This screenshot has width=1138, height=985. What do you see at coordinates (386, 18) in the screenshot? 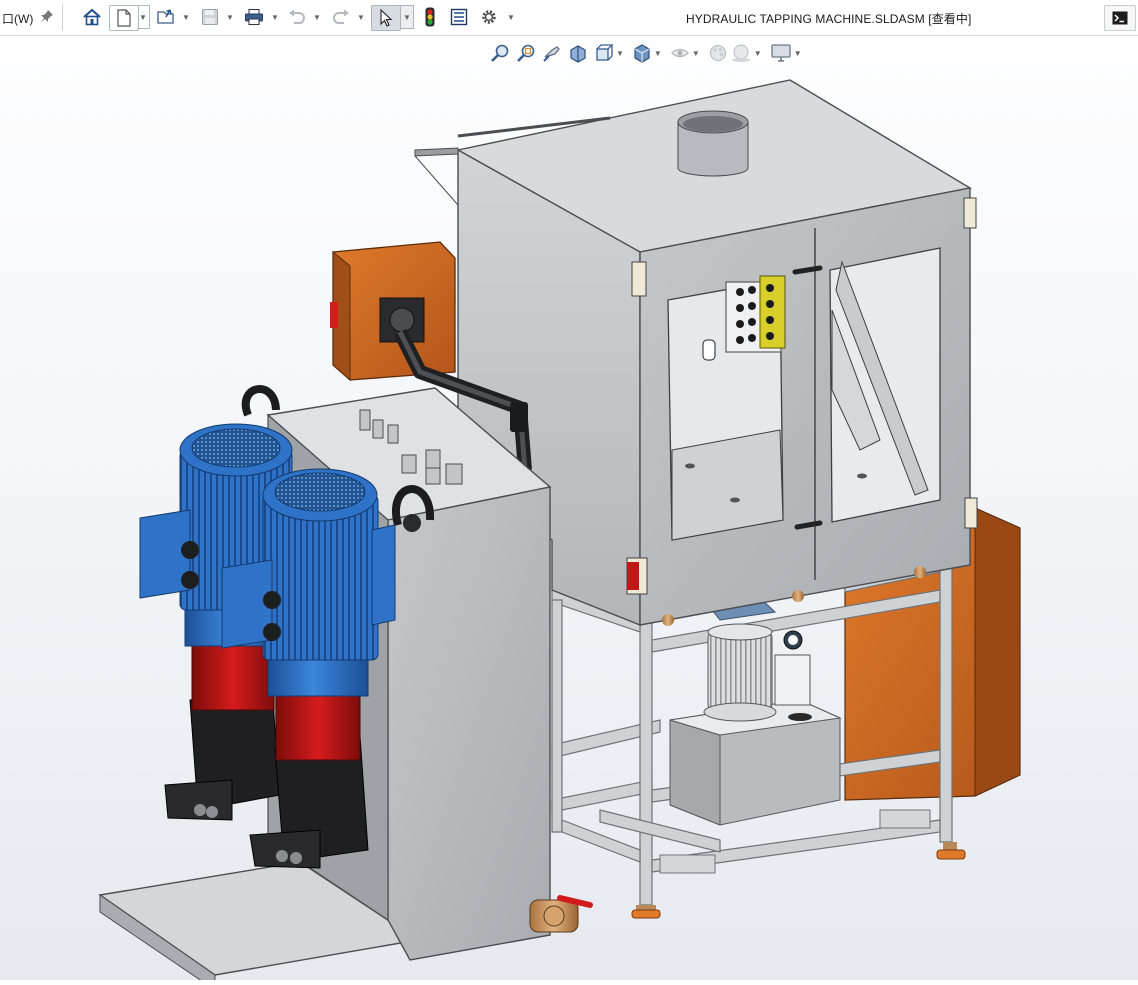
I see `select-arrow-button` at bounding box center [386, 18].